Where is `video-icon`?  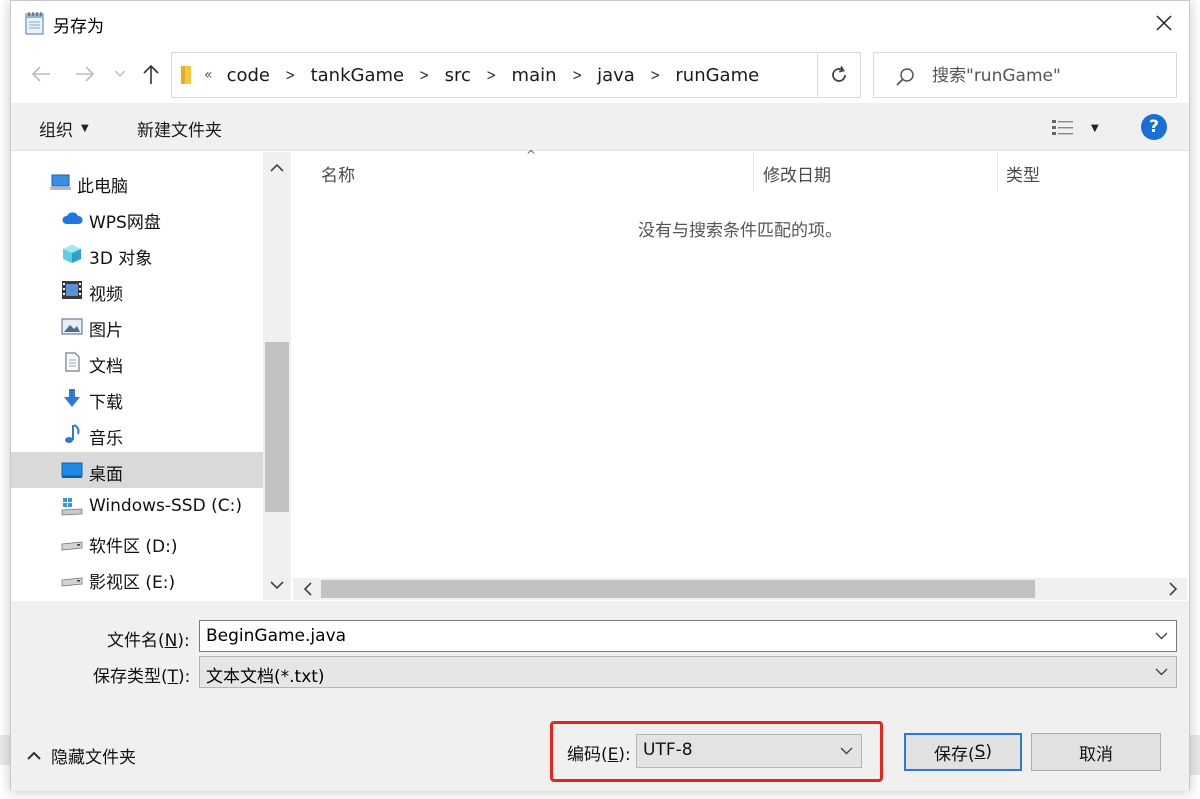
video-icon is located at coordinates (72, 290).